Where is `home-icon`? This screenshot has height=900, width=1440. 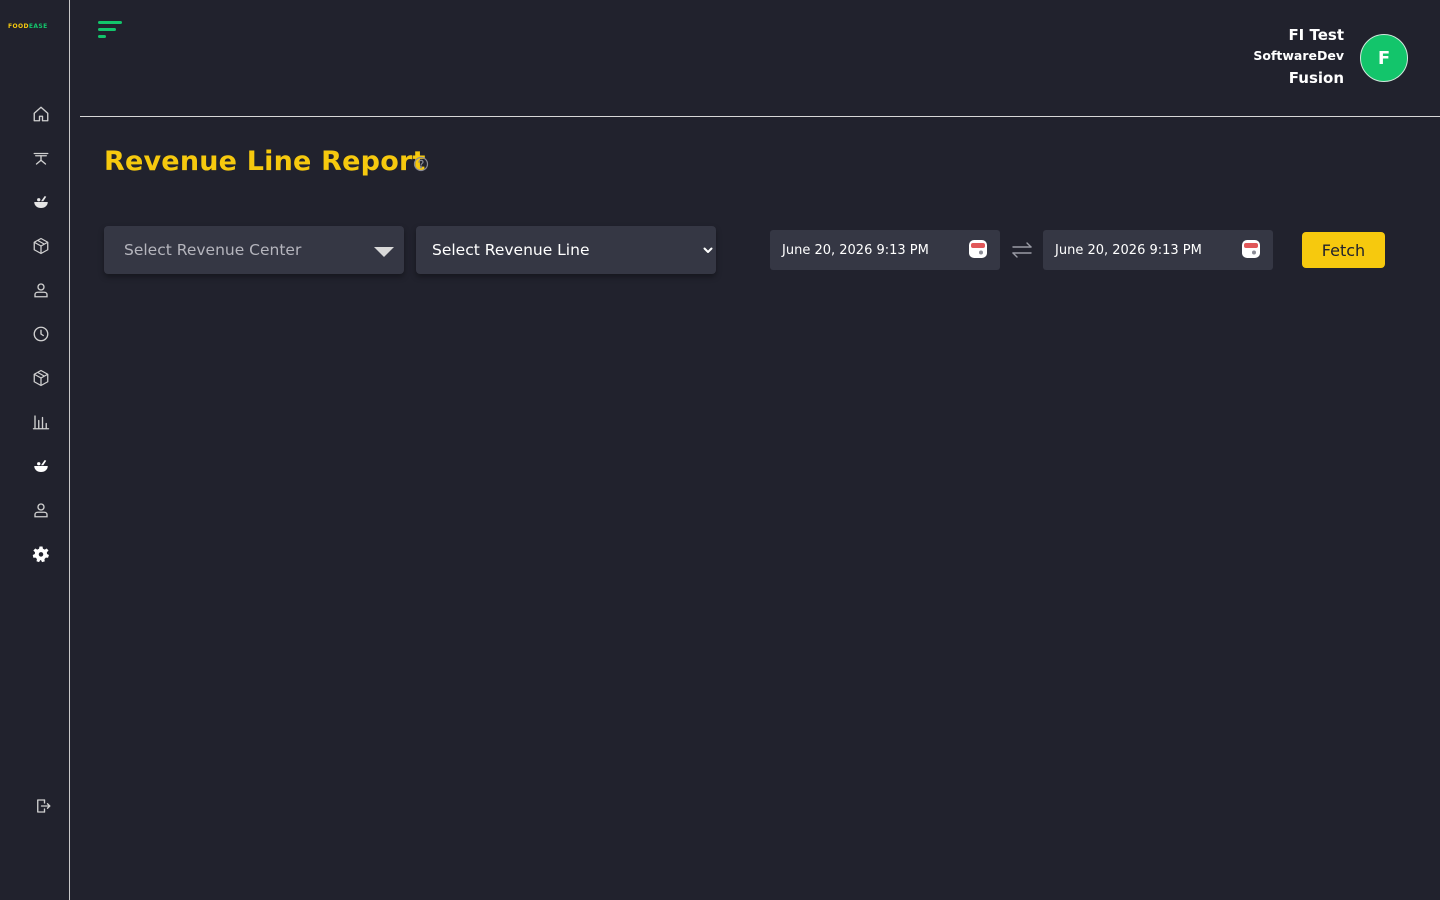
home-icon is located at coordinates (41, 114).